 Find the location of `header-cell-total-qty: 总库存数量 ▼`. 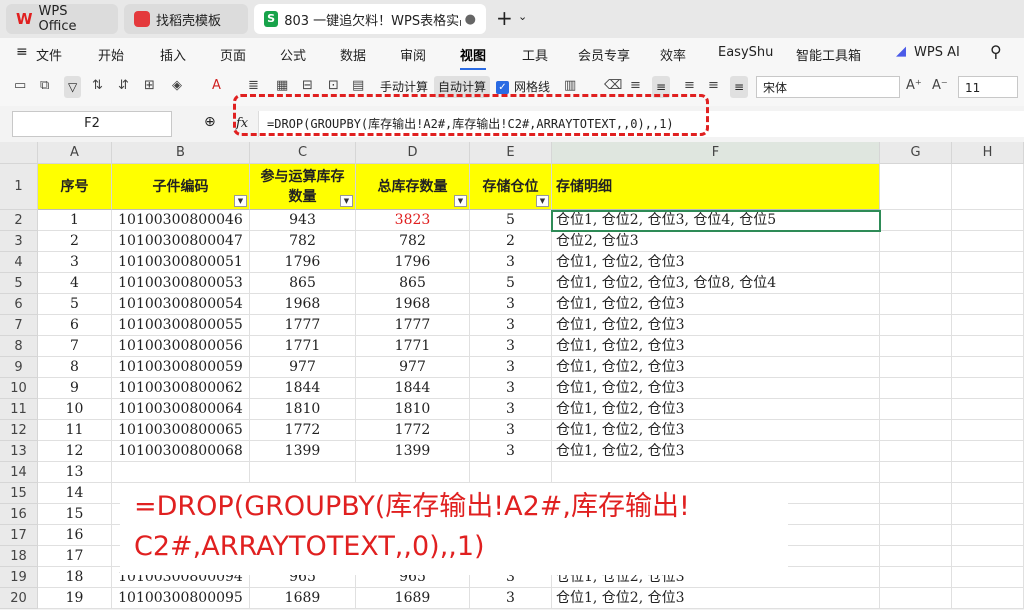

header-cell-total-qty: 总库存数量 ▼ is located at coordinates (413, 187).